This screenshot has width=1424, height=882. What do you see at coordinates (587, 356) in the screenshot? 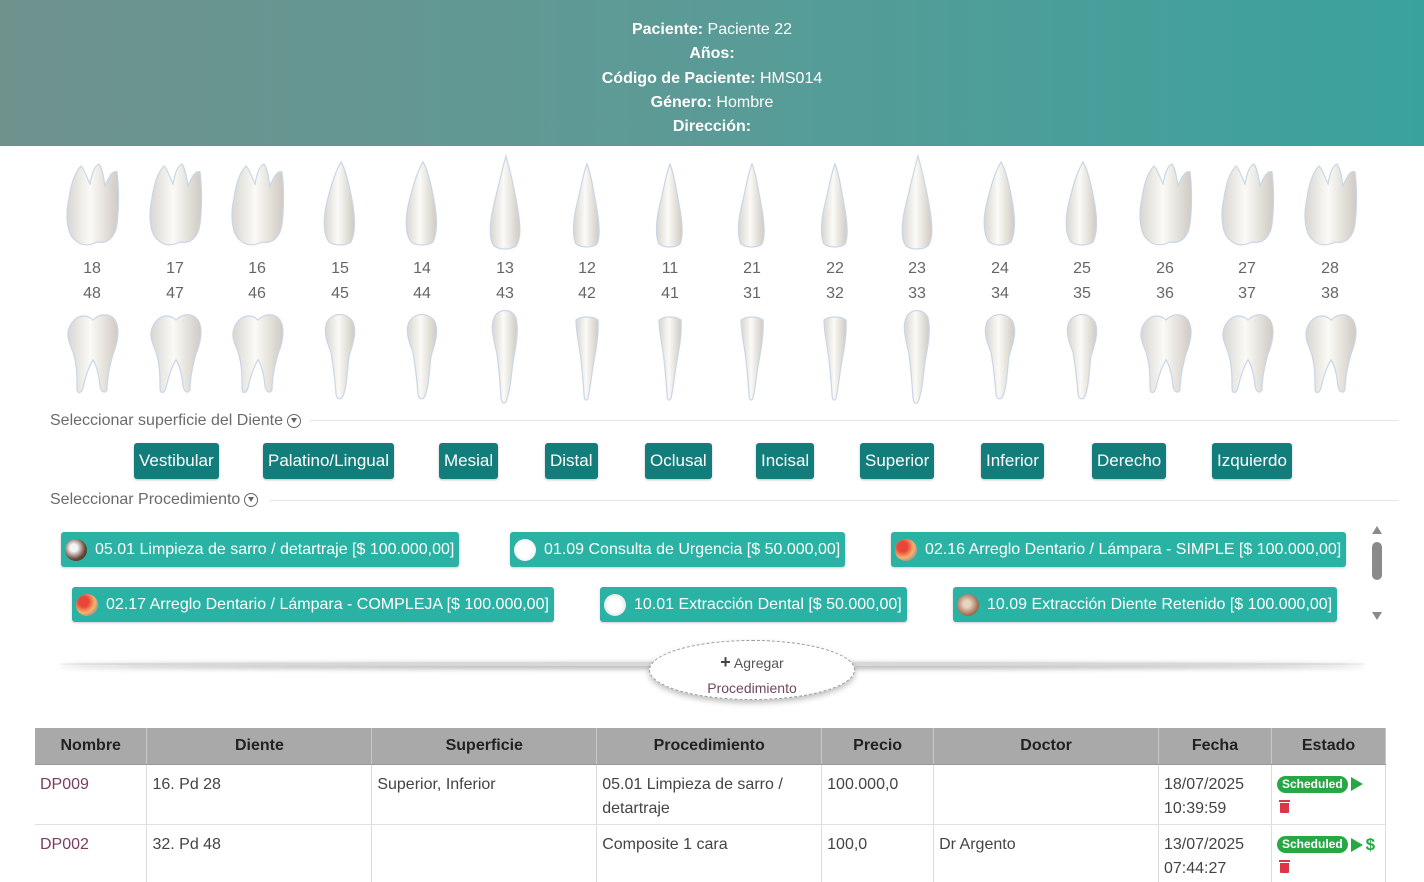
I see `tooth-42-icon` at bounding box center [587, 356].